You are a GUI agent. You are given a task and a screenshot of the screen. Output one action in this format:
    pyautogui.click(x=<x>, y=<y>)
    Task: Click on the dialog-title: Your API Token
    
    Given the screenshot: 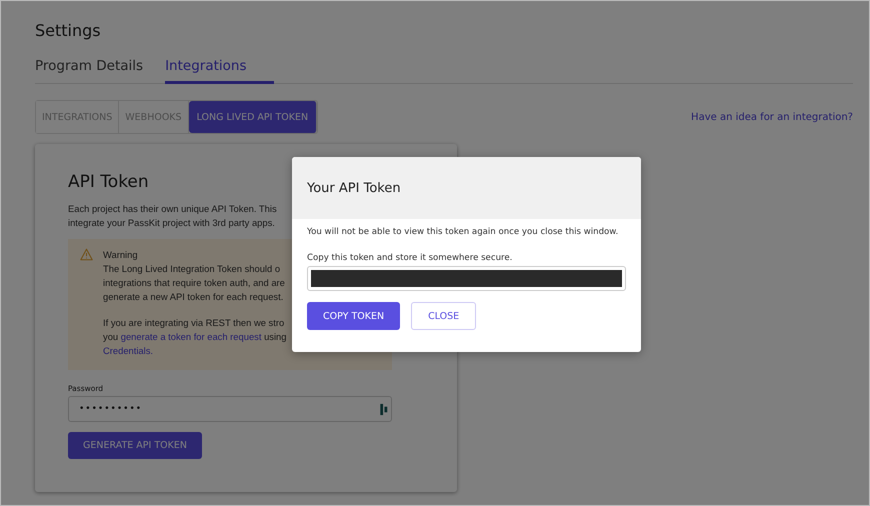 What is the action you would take?
    pyautogui.click(x=354, y=188)
    